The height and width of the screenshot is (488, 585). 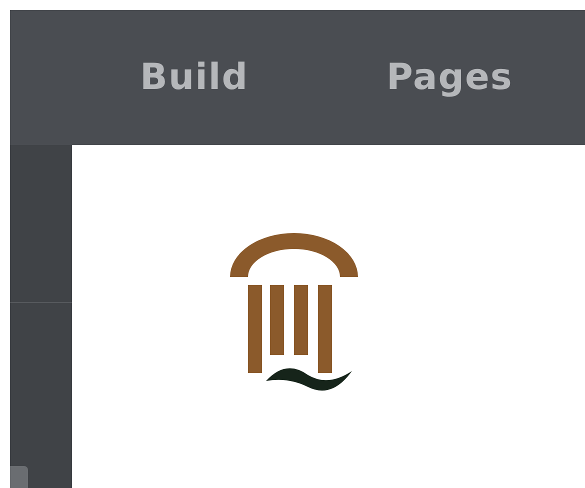 What do you see at coordinates (449, 77) in the screenshot?
I see `nav-tab: Pages` at bounding box center [449, 77].